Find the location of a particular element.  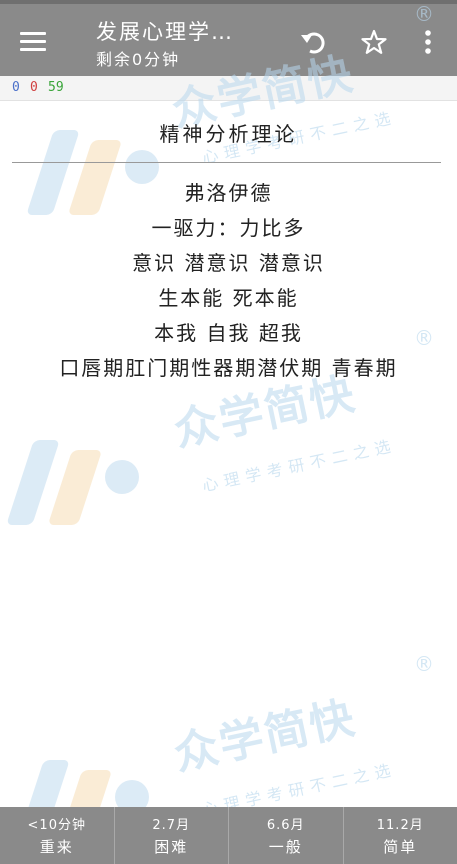

answer-buttons-bar: <10分钟 重来 2.7月 困难 6.6月 一般 11.2月 简单 is located at coordinates (228, 835).